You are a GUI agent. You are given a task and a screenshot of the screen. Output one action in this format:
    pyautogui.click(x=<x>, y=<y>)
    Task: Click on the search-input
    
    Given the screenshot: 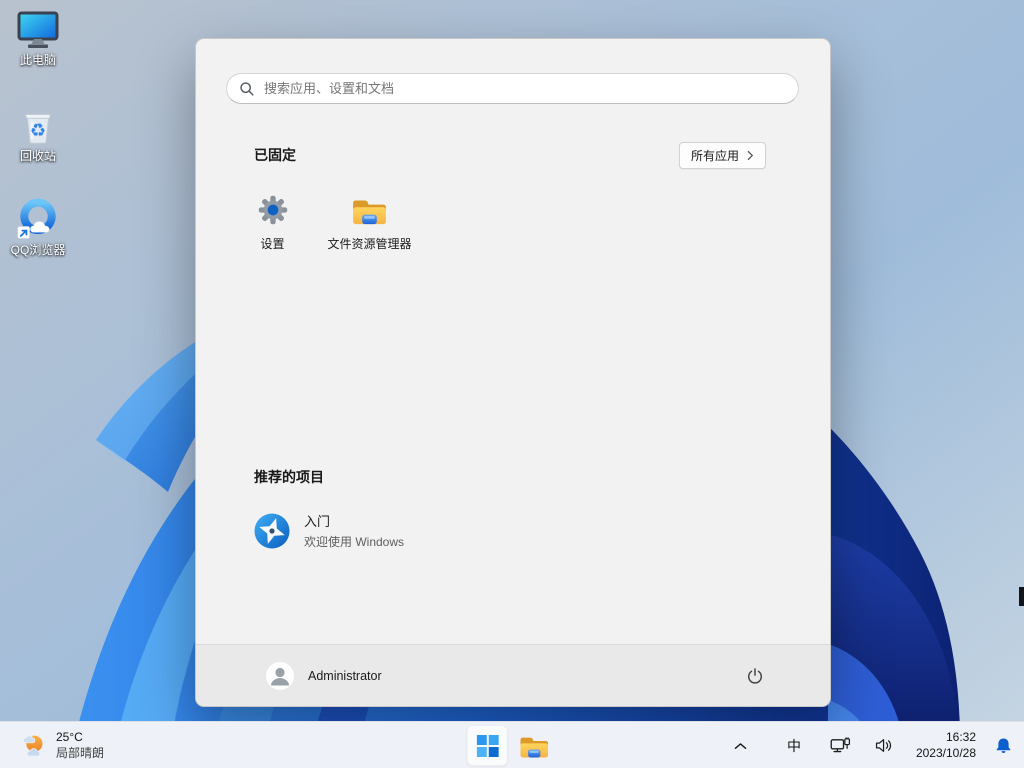 What is the action you would take?
    pyautogui.click(x=525, y=88)
    